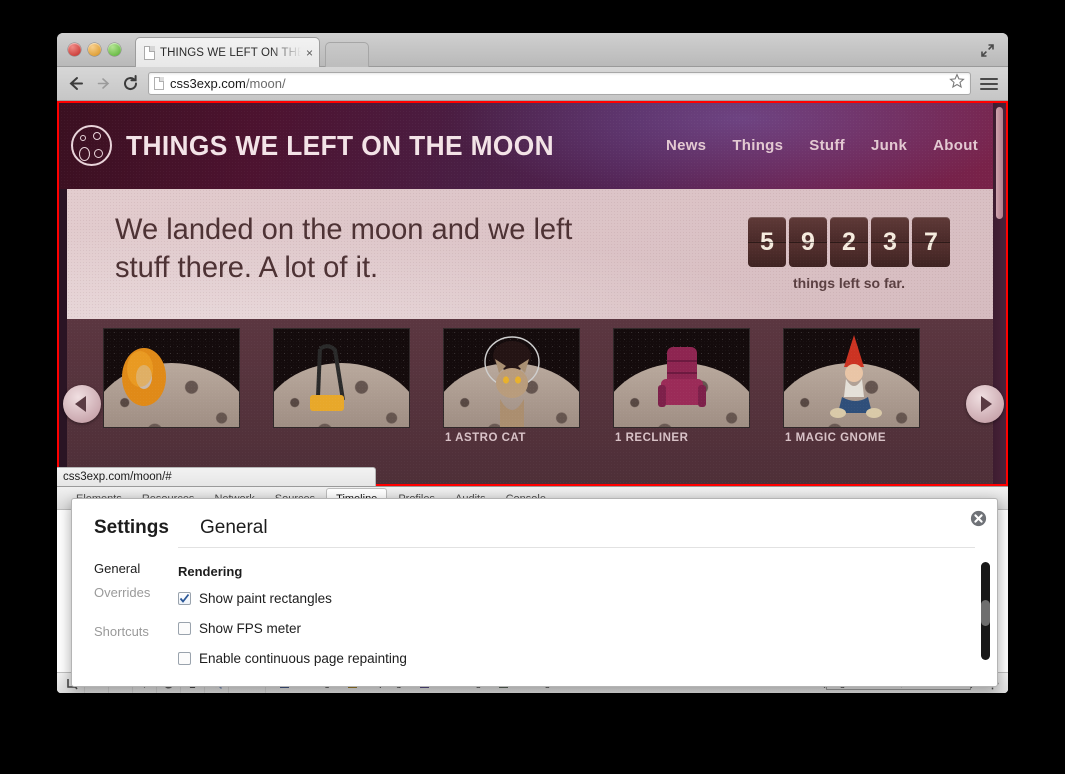  Describe the element at coordinates (103, 84) in the screenshot. I see `forward-arrow-icon` at that location.